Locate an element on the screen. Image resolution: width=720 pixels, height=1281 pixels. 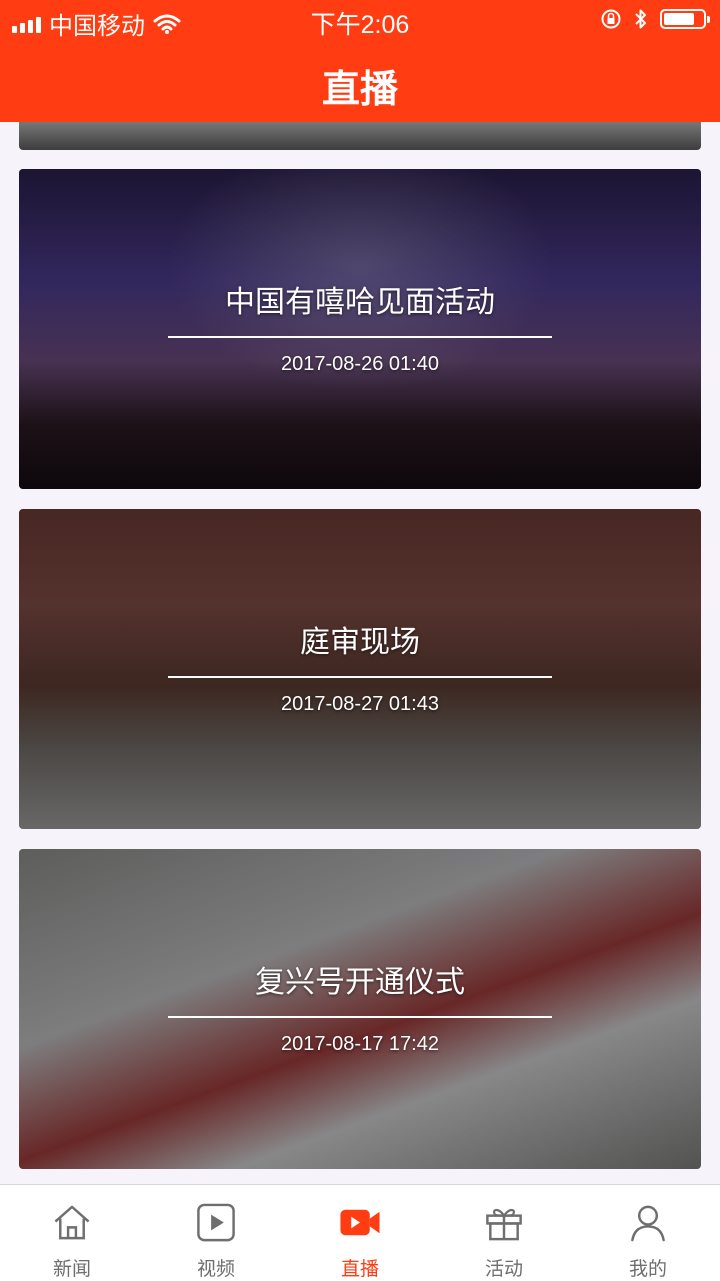
home-icon is located at coordinates (72, 1222).